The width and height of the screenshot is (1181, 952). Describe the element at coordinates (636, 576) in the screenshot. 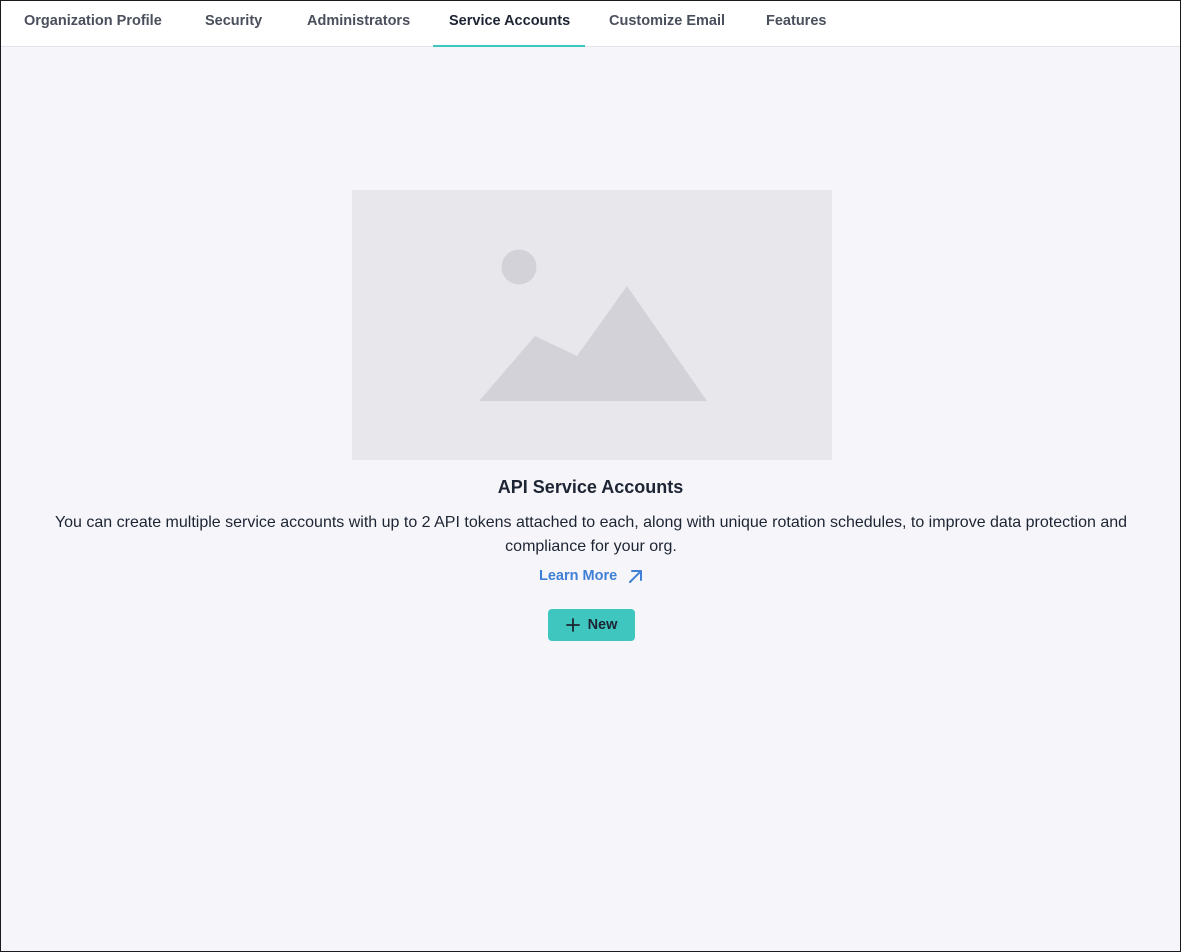

I see `external-link-arrow-icon` at that location.